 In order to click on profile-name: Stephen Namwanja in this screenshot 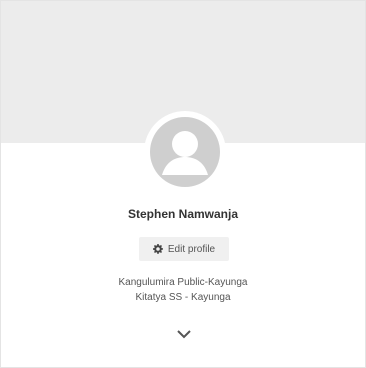, I will do `click(183, 214)`.